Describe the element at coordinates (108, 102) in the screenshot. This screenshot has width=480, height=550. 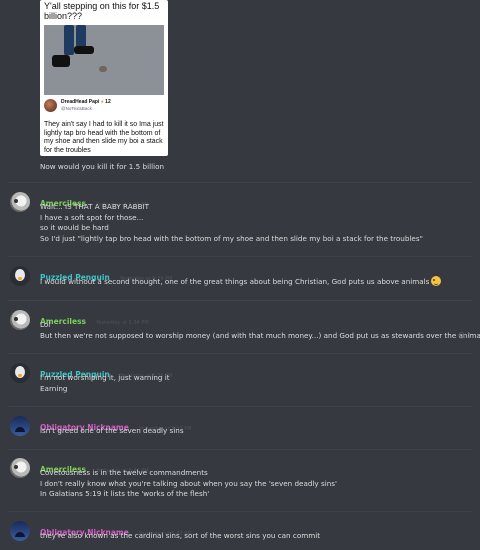
I see `tweet-badge: 12` at that location.